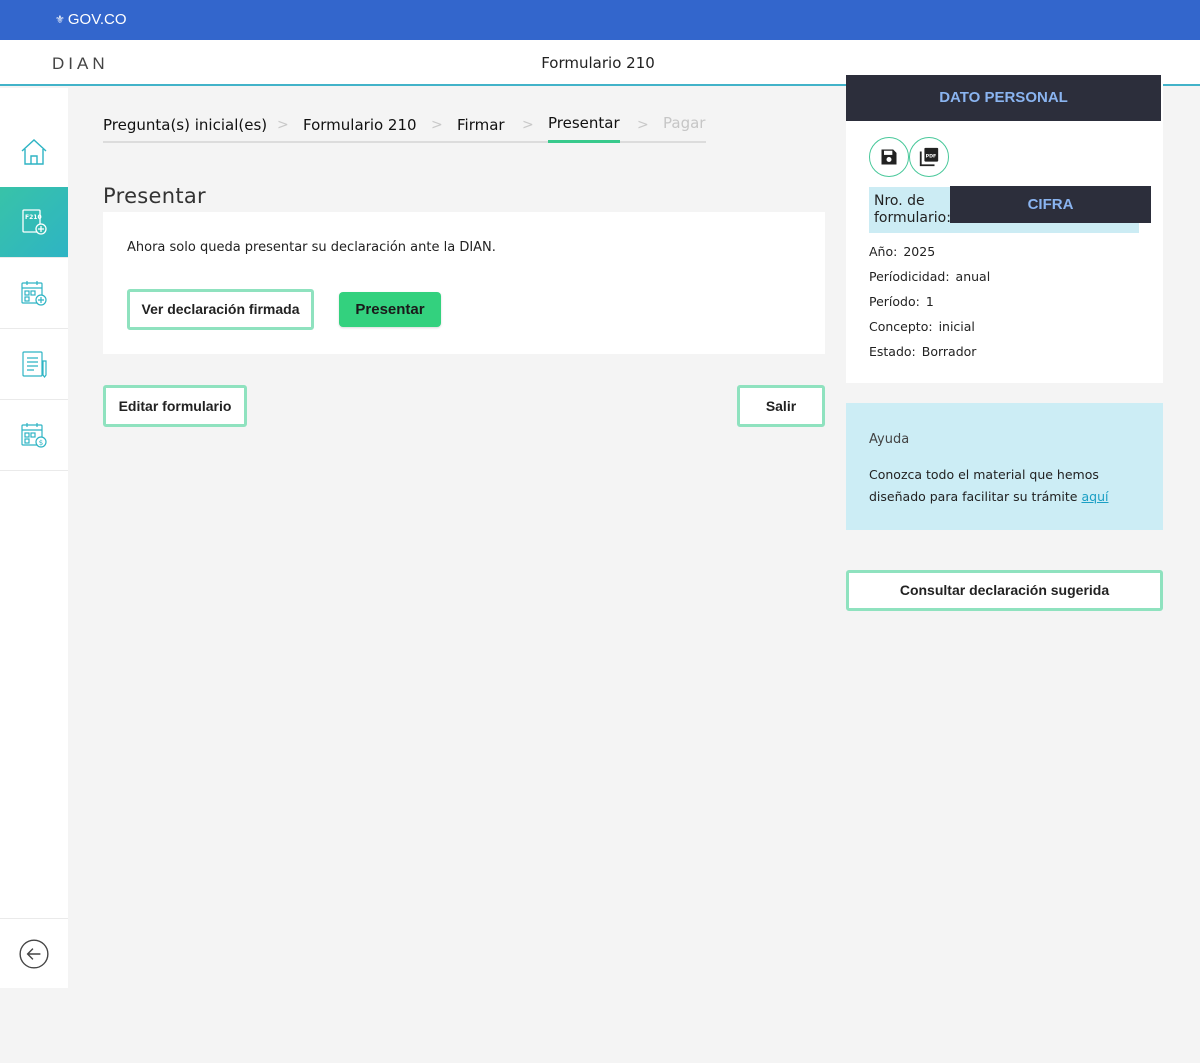 Image resolution: width=1200 pixels, height=1063 pixels. I want to click on save-button, so click(889, 157).